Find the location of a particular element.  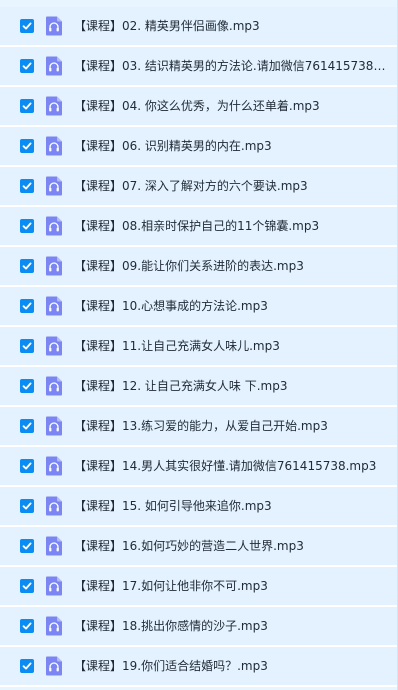

file-name: 【课程】02. 精英男伴侣画像.mp3 is located at coordinates (167, 26).